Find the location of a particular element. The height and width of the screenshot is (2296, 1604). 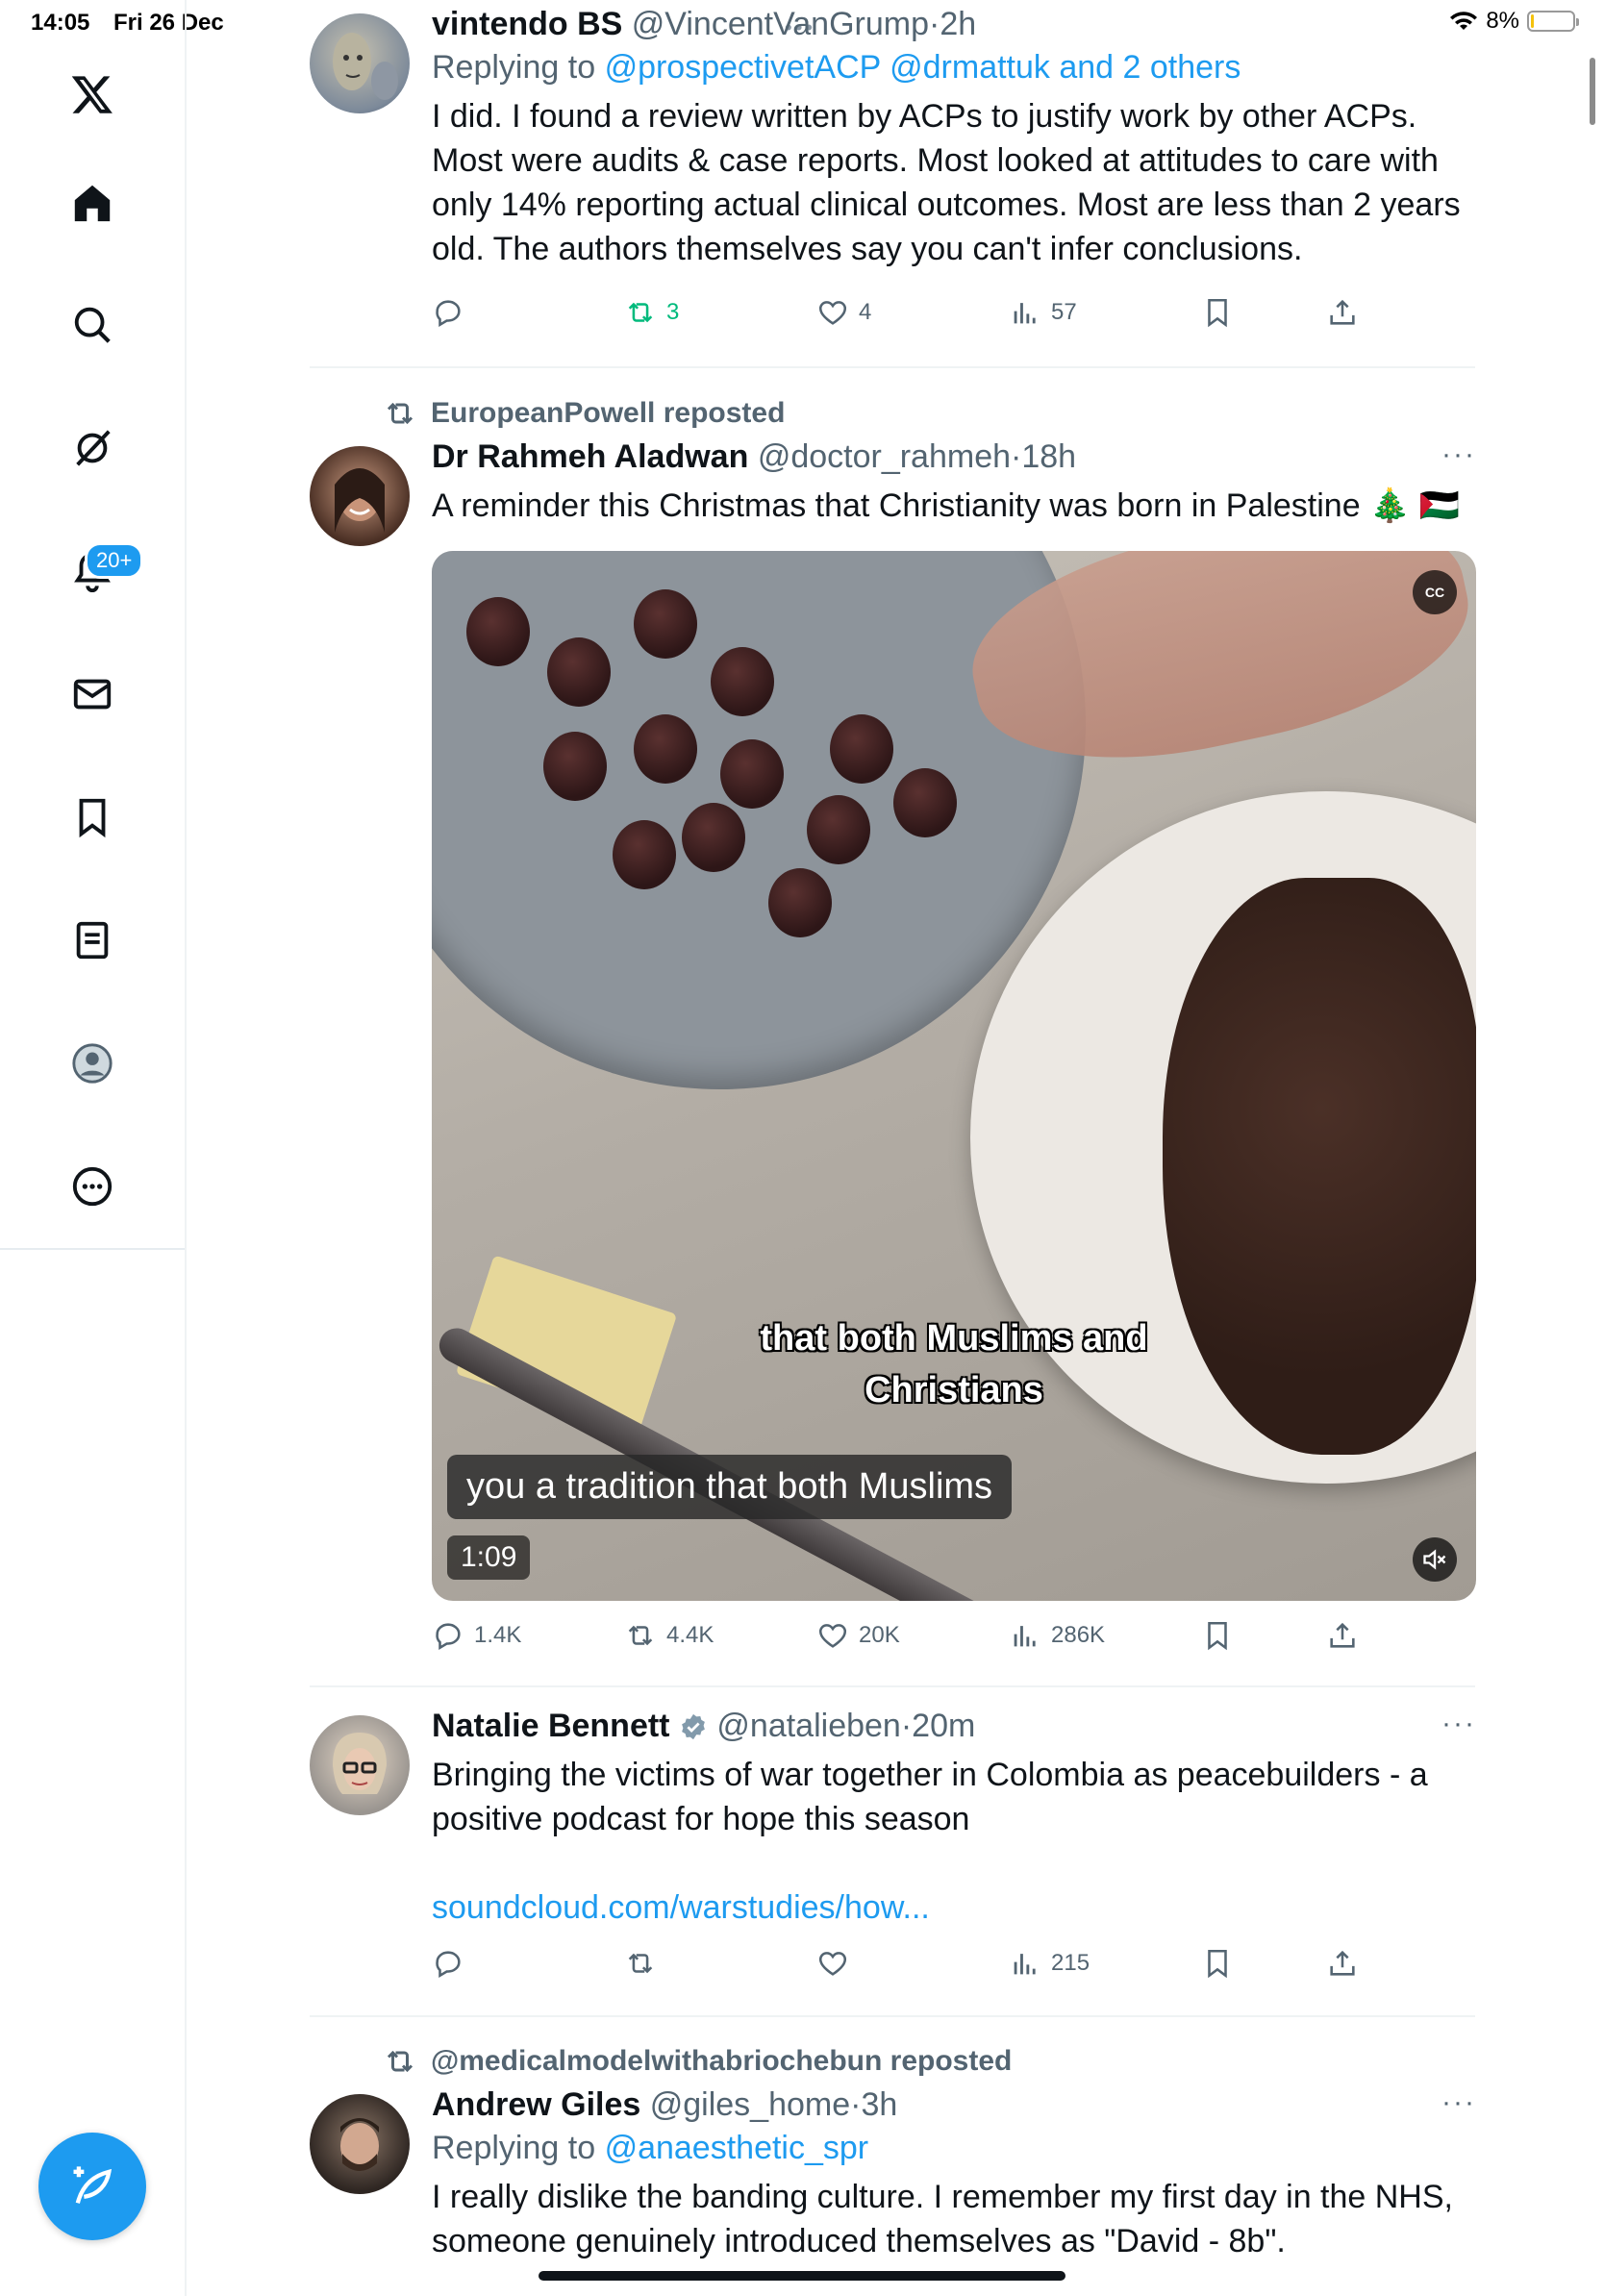

repost-button: 3 is located at coordinates (651, 312).